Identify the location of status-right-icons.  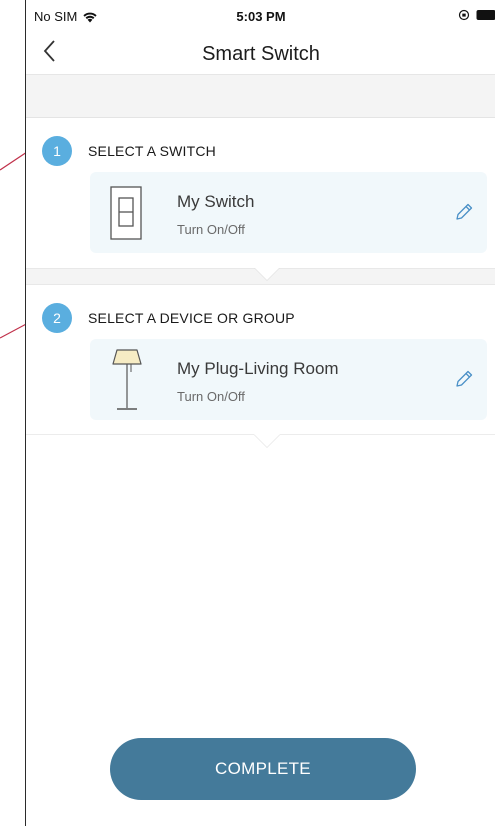
(476, 15).